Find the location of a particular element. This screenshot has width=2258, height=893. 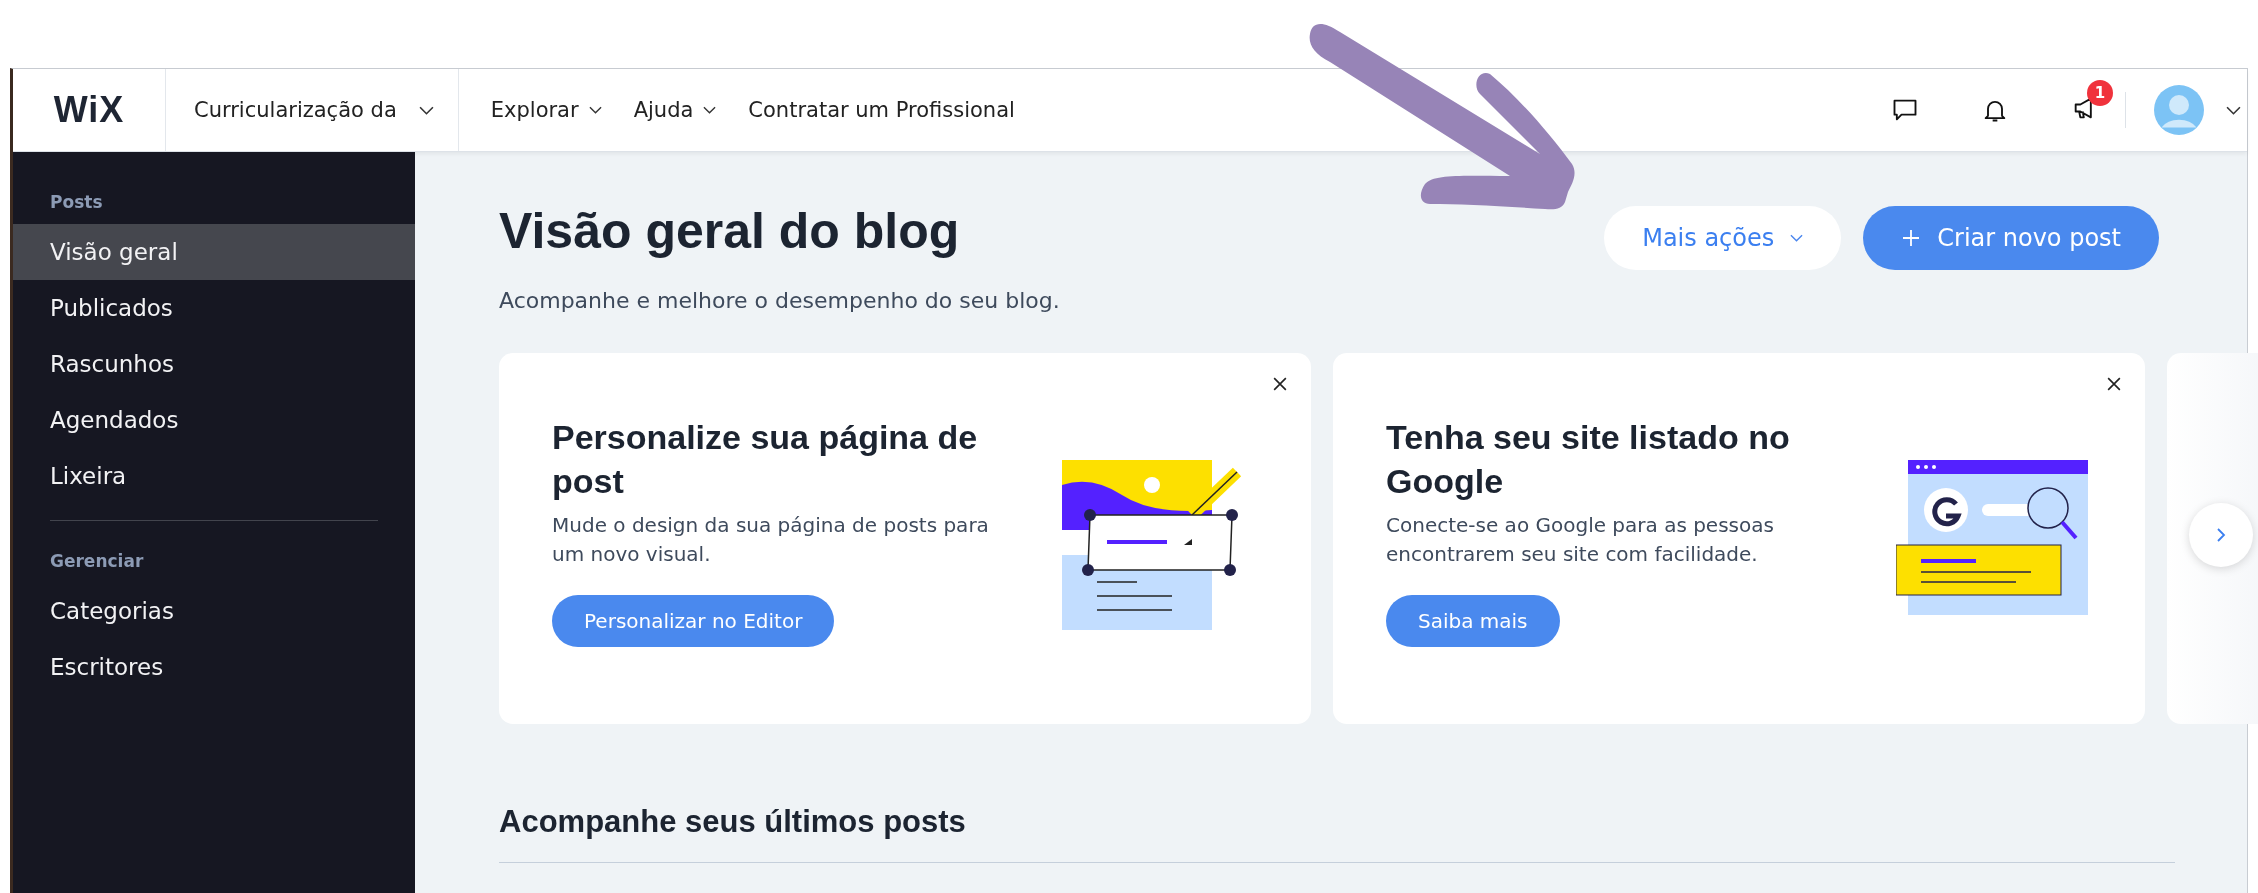

logo: WiX is located at coordinates (89, 110).